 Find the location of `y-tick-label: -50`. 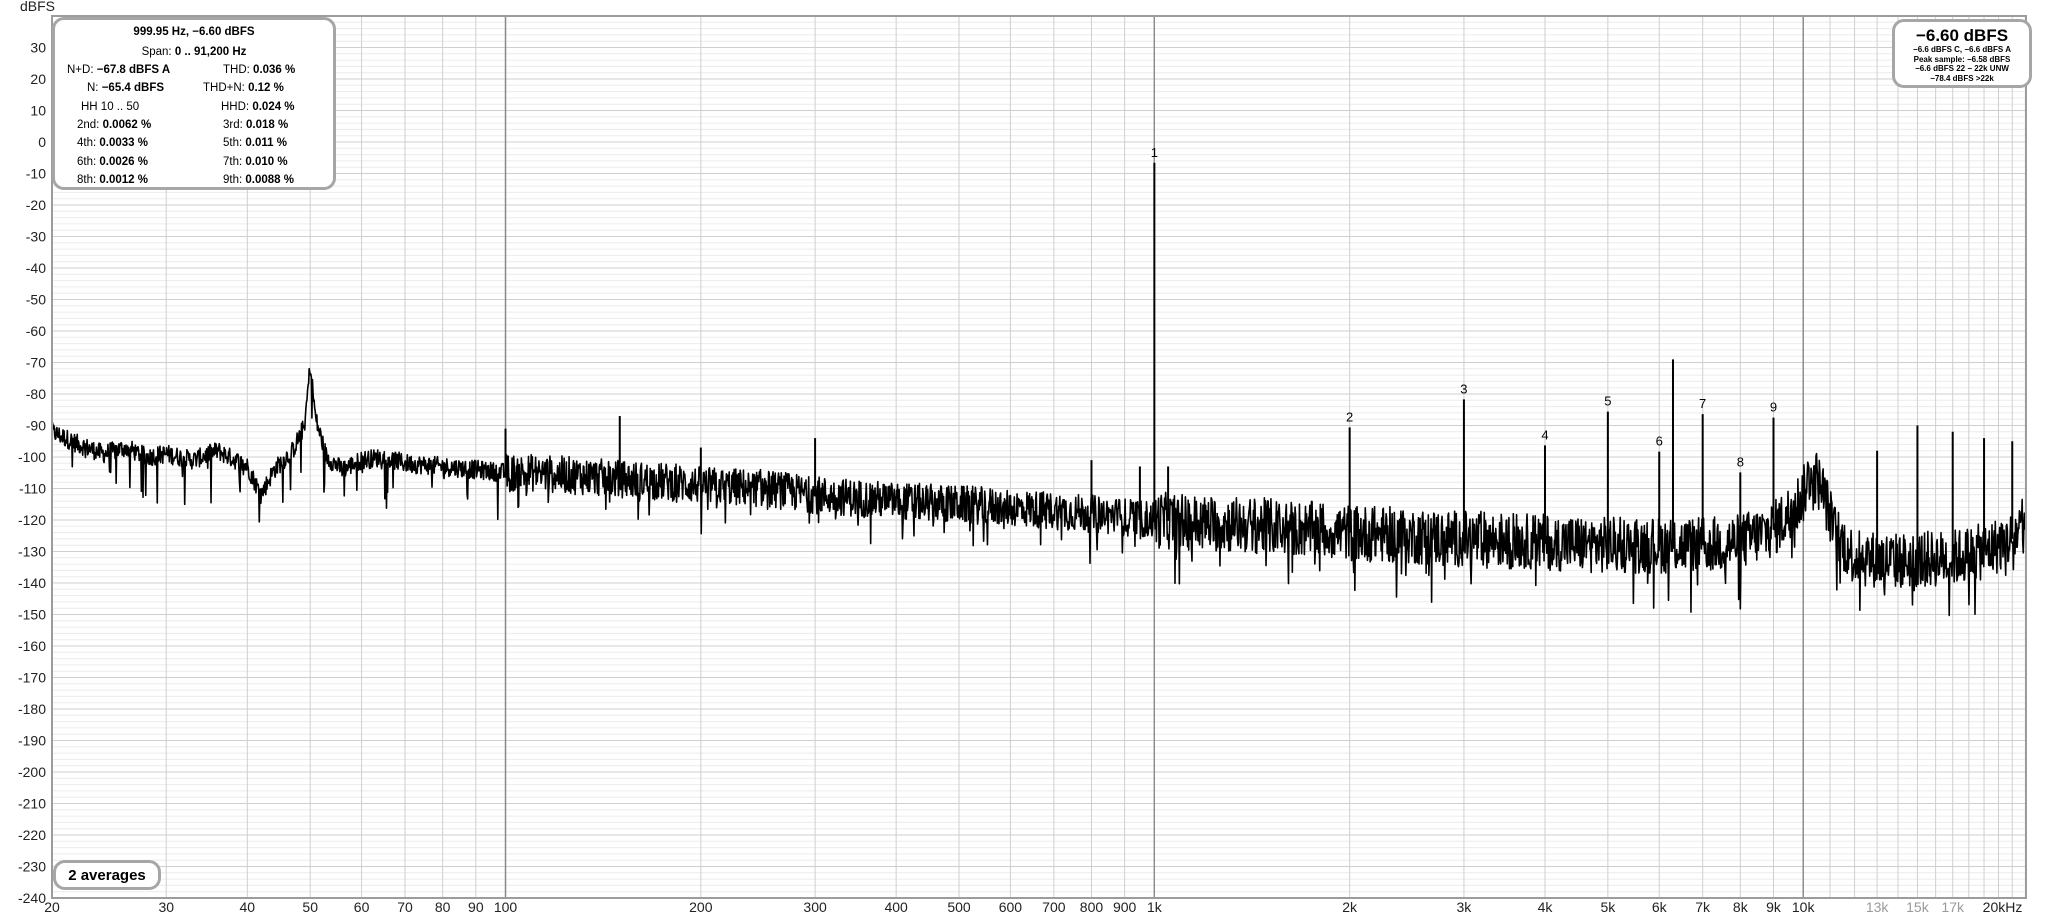

y-tick-label: -50 is located at coordinates (36, 300).